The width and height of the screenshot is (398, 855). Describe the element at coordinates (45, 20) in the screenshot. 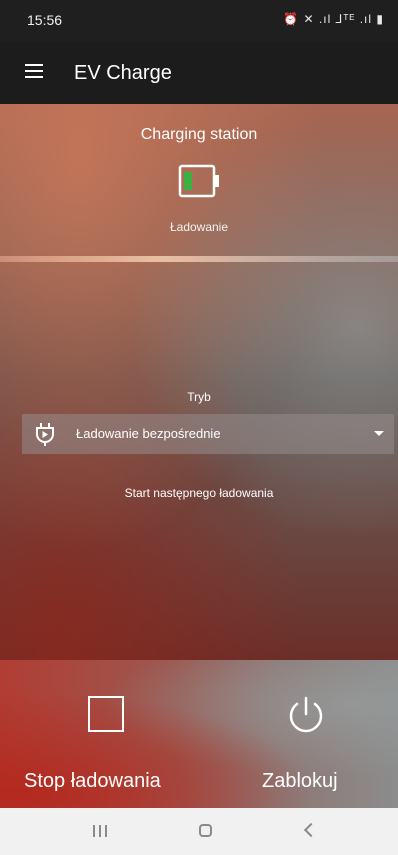

I see `status-time: 15:56` at that location.